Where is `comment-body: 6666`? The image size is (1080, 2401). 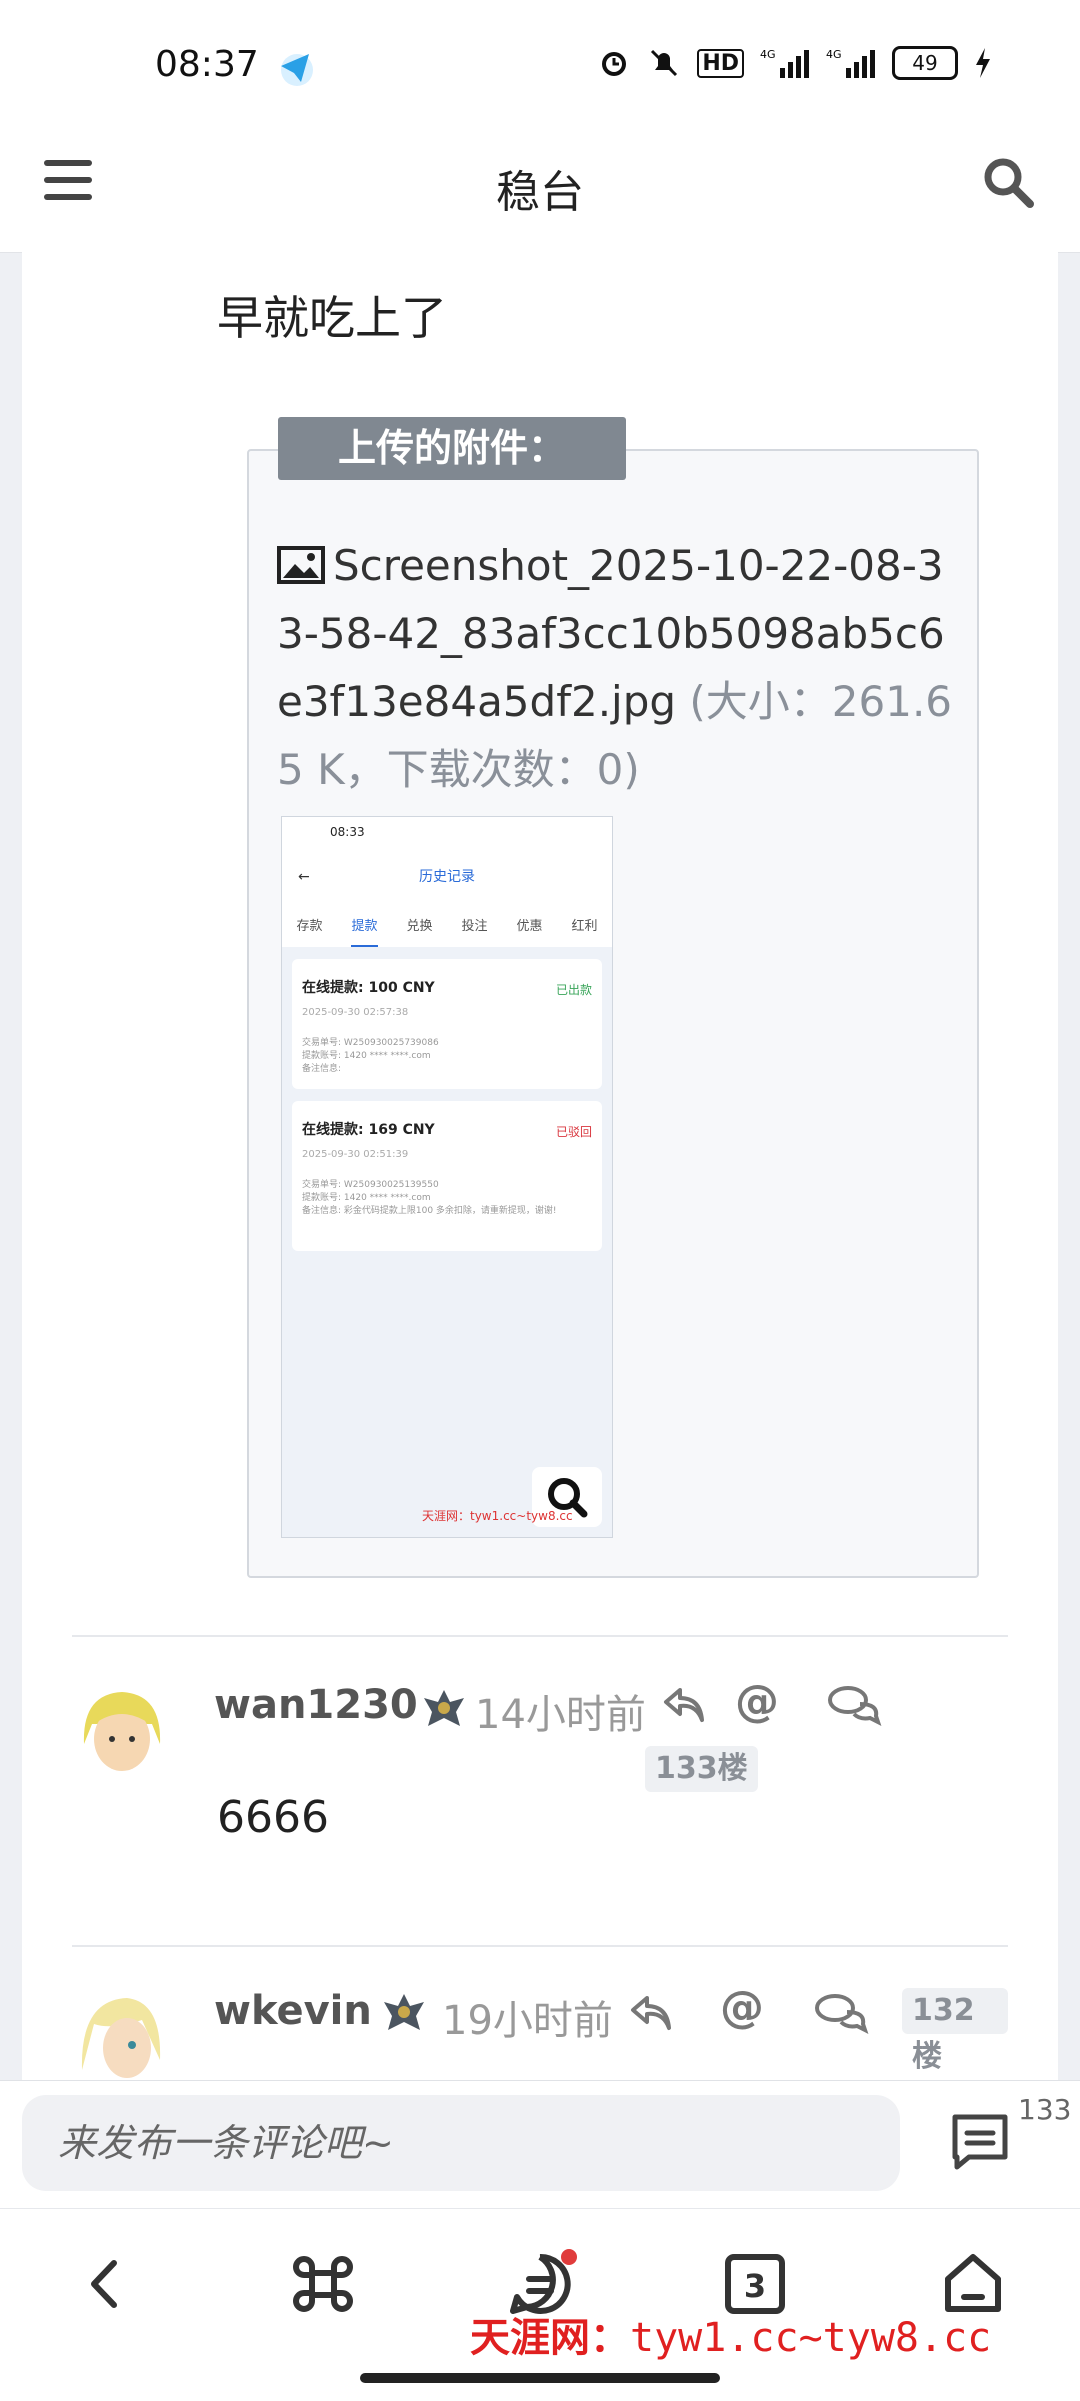
comment-body: 6666 is located at coordinates (273, 1817).